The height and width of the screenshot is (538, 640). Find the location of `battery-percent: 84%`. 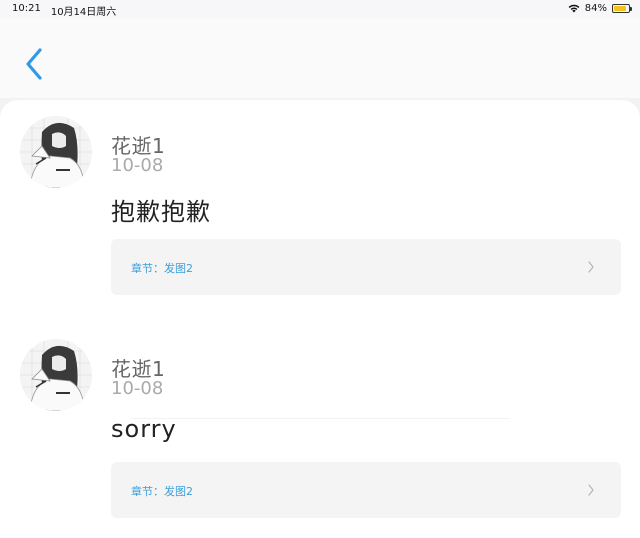

battery-percent: 84% is located at coordinates (595, 8).